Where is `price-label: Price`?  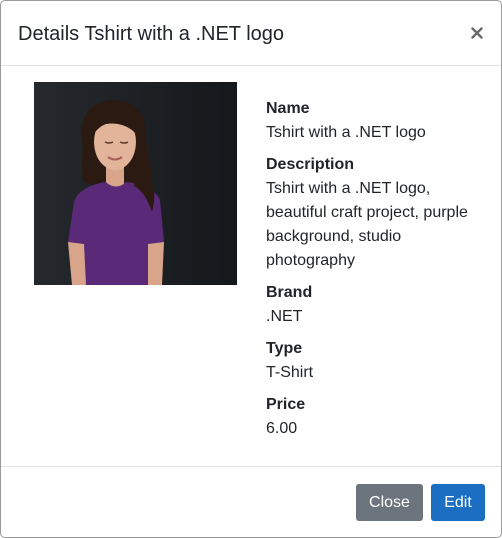
price-label: Price is located at coordinates (286, 404).